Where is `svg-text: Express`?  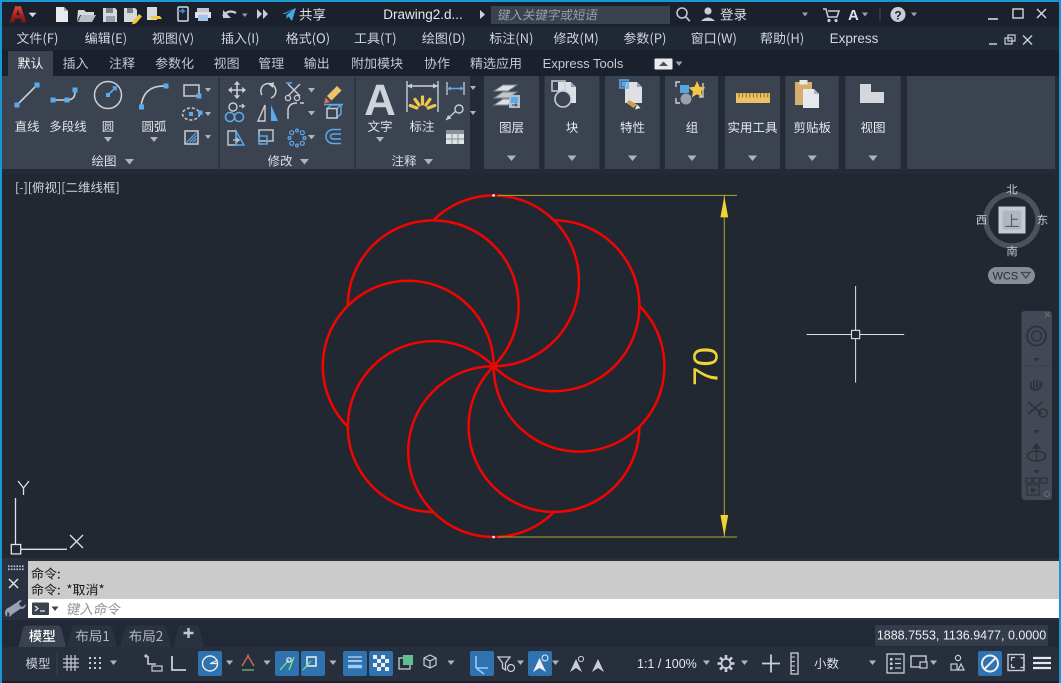
svg-text: Express is located at coordinates (854, 38).